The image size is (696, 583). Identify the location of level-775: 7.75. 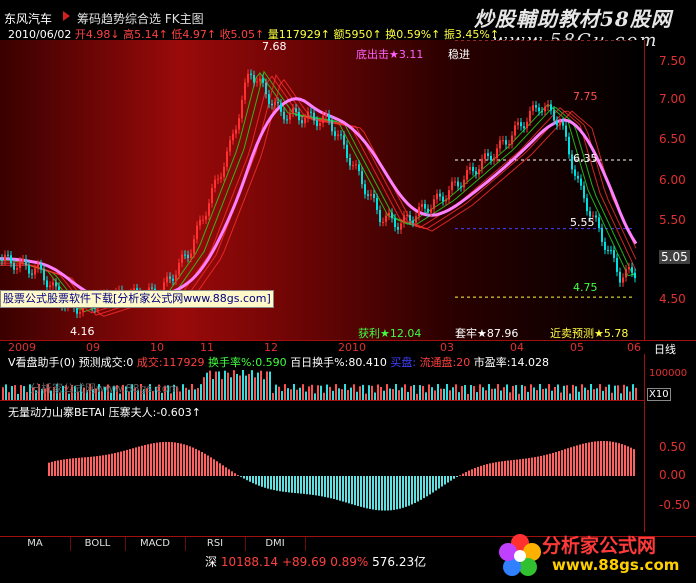
(585, 96).